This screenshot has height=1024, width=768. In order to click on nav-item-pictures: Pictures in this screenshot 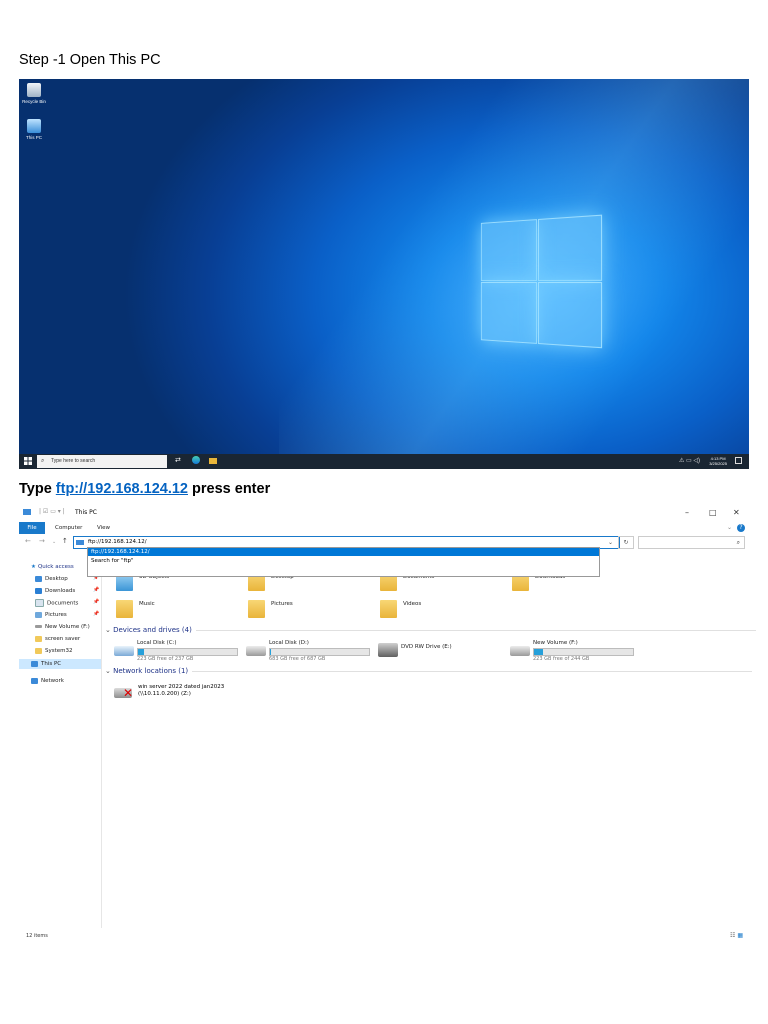, I will do `click(51, 615)`.